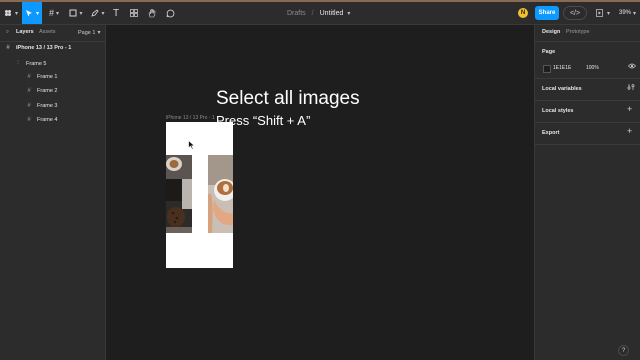 The height and width of the screenshot is (360, 640). What do you see at coordinates (288, 98) in the screenshot?
I see `instruction-heading: Select all images` at bounding box center [288, 98].